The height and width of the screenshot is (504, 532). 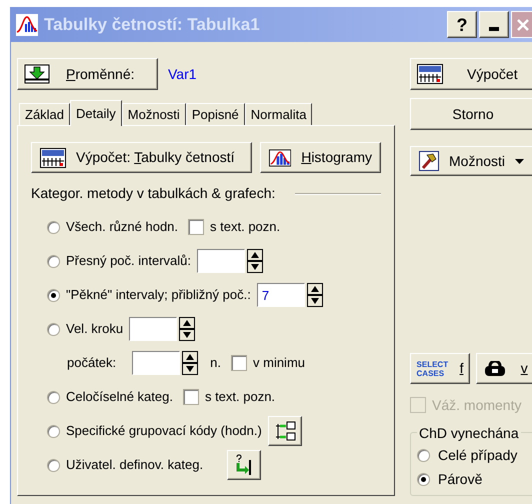 What do you see at coordinates (462, 24) in the screenshot?
I see `help-button: ?` at bounding box center [462, 24].